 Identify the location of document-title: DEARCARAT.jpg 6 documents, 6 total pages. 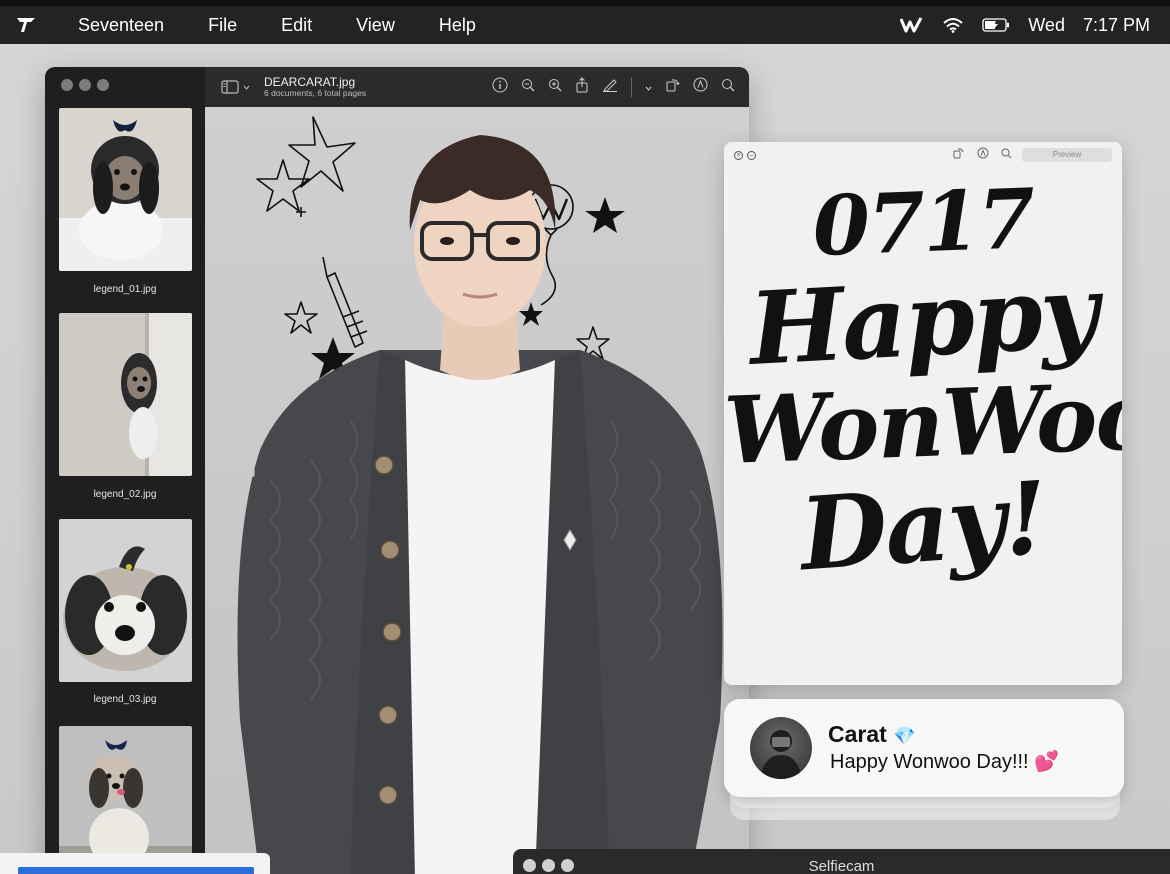
(315, 86).